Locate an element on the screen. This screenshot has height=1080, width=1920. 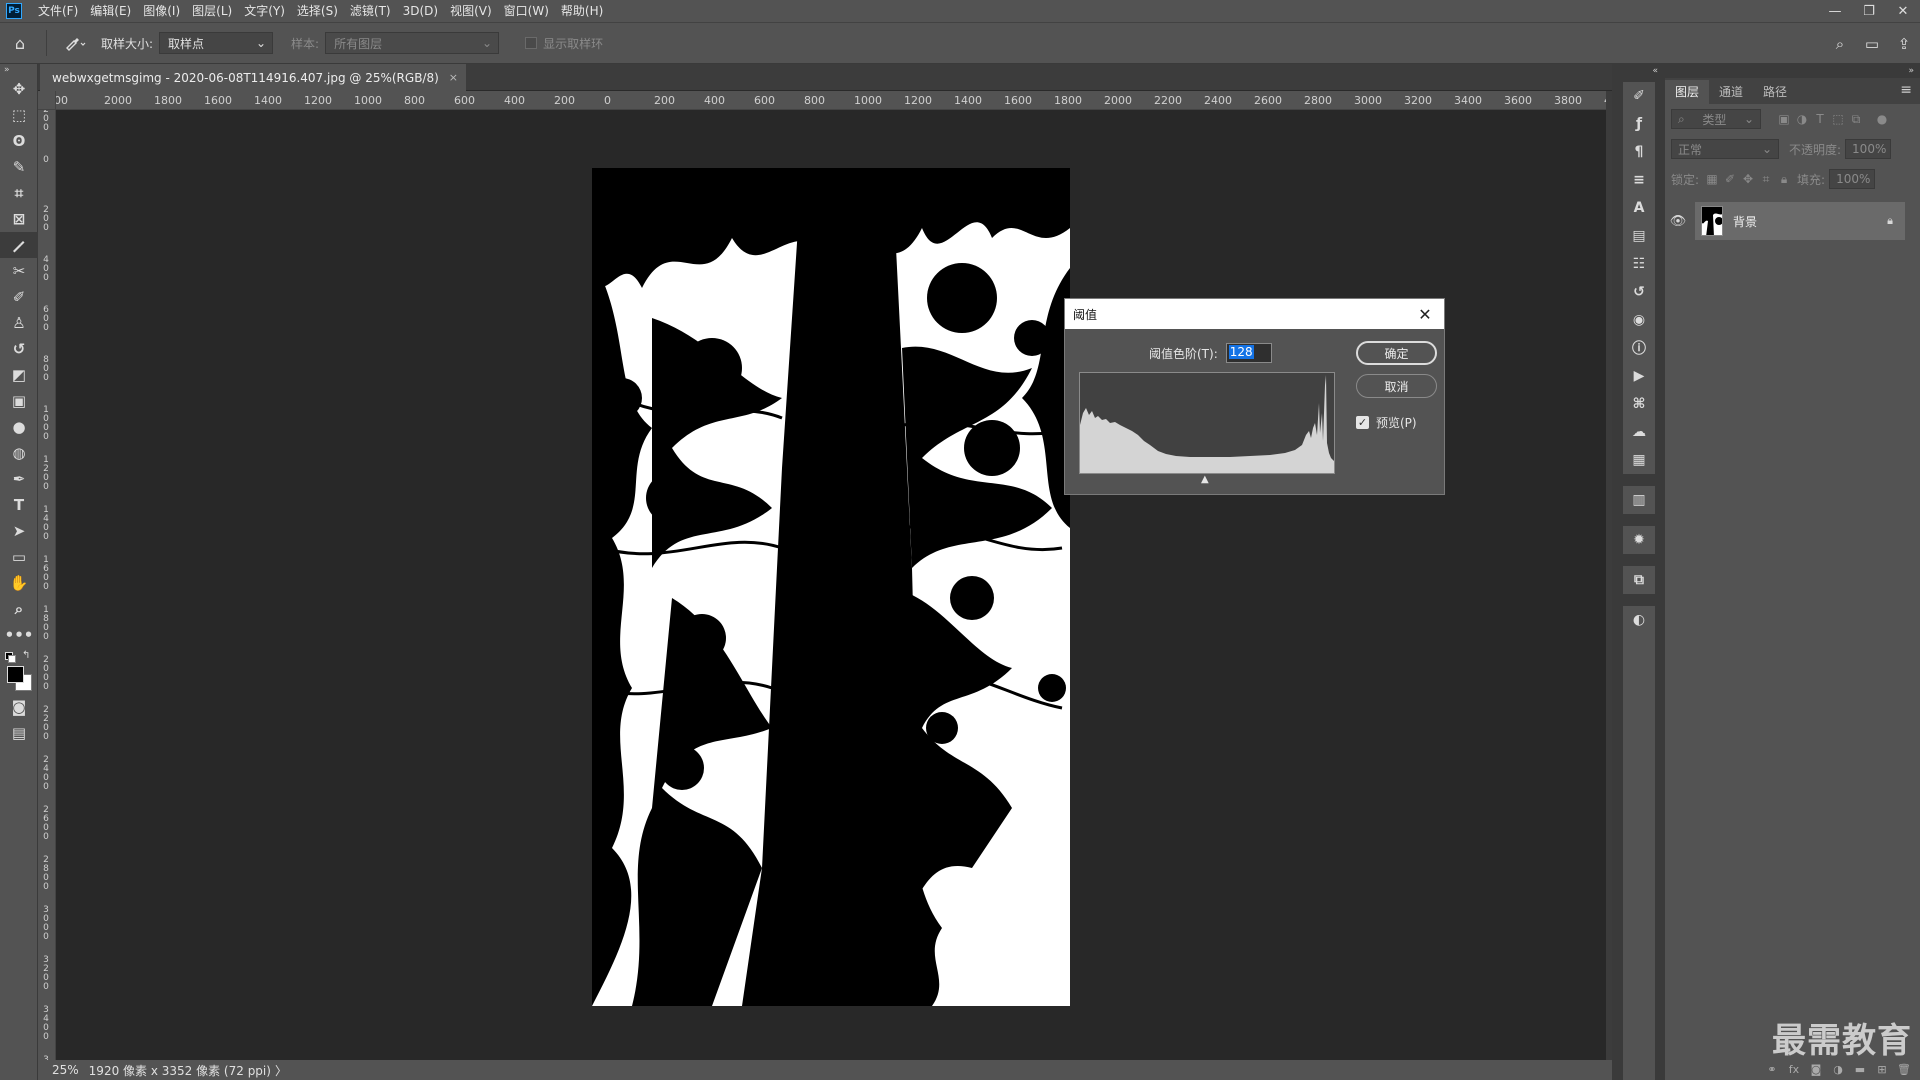
adjustments-icon: ≡ is located at coordinates (1639, 180).